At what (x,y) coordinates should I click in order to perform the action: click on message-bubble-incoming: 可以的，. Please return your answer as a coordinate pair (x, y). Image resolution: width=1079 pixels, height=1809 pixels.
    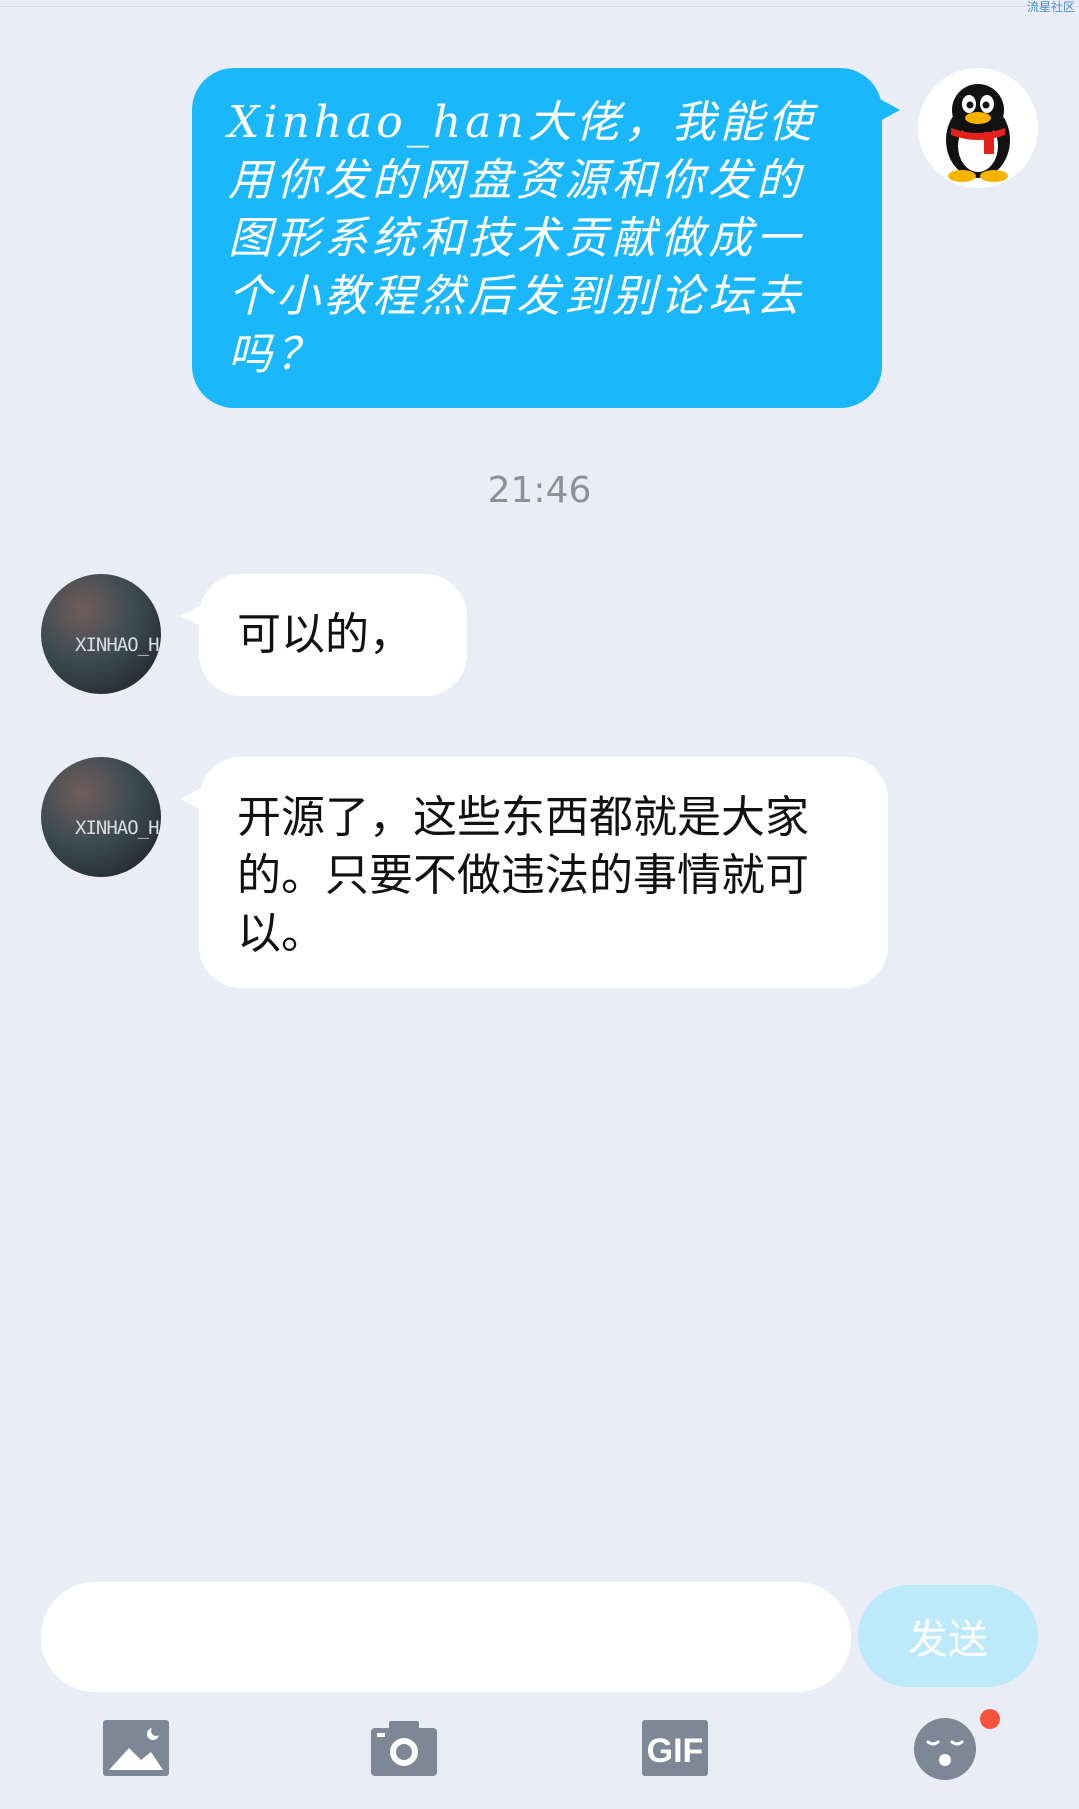
    Looking at the image, I should click on (324, 635).